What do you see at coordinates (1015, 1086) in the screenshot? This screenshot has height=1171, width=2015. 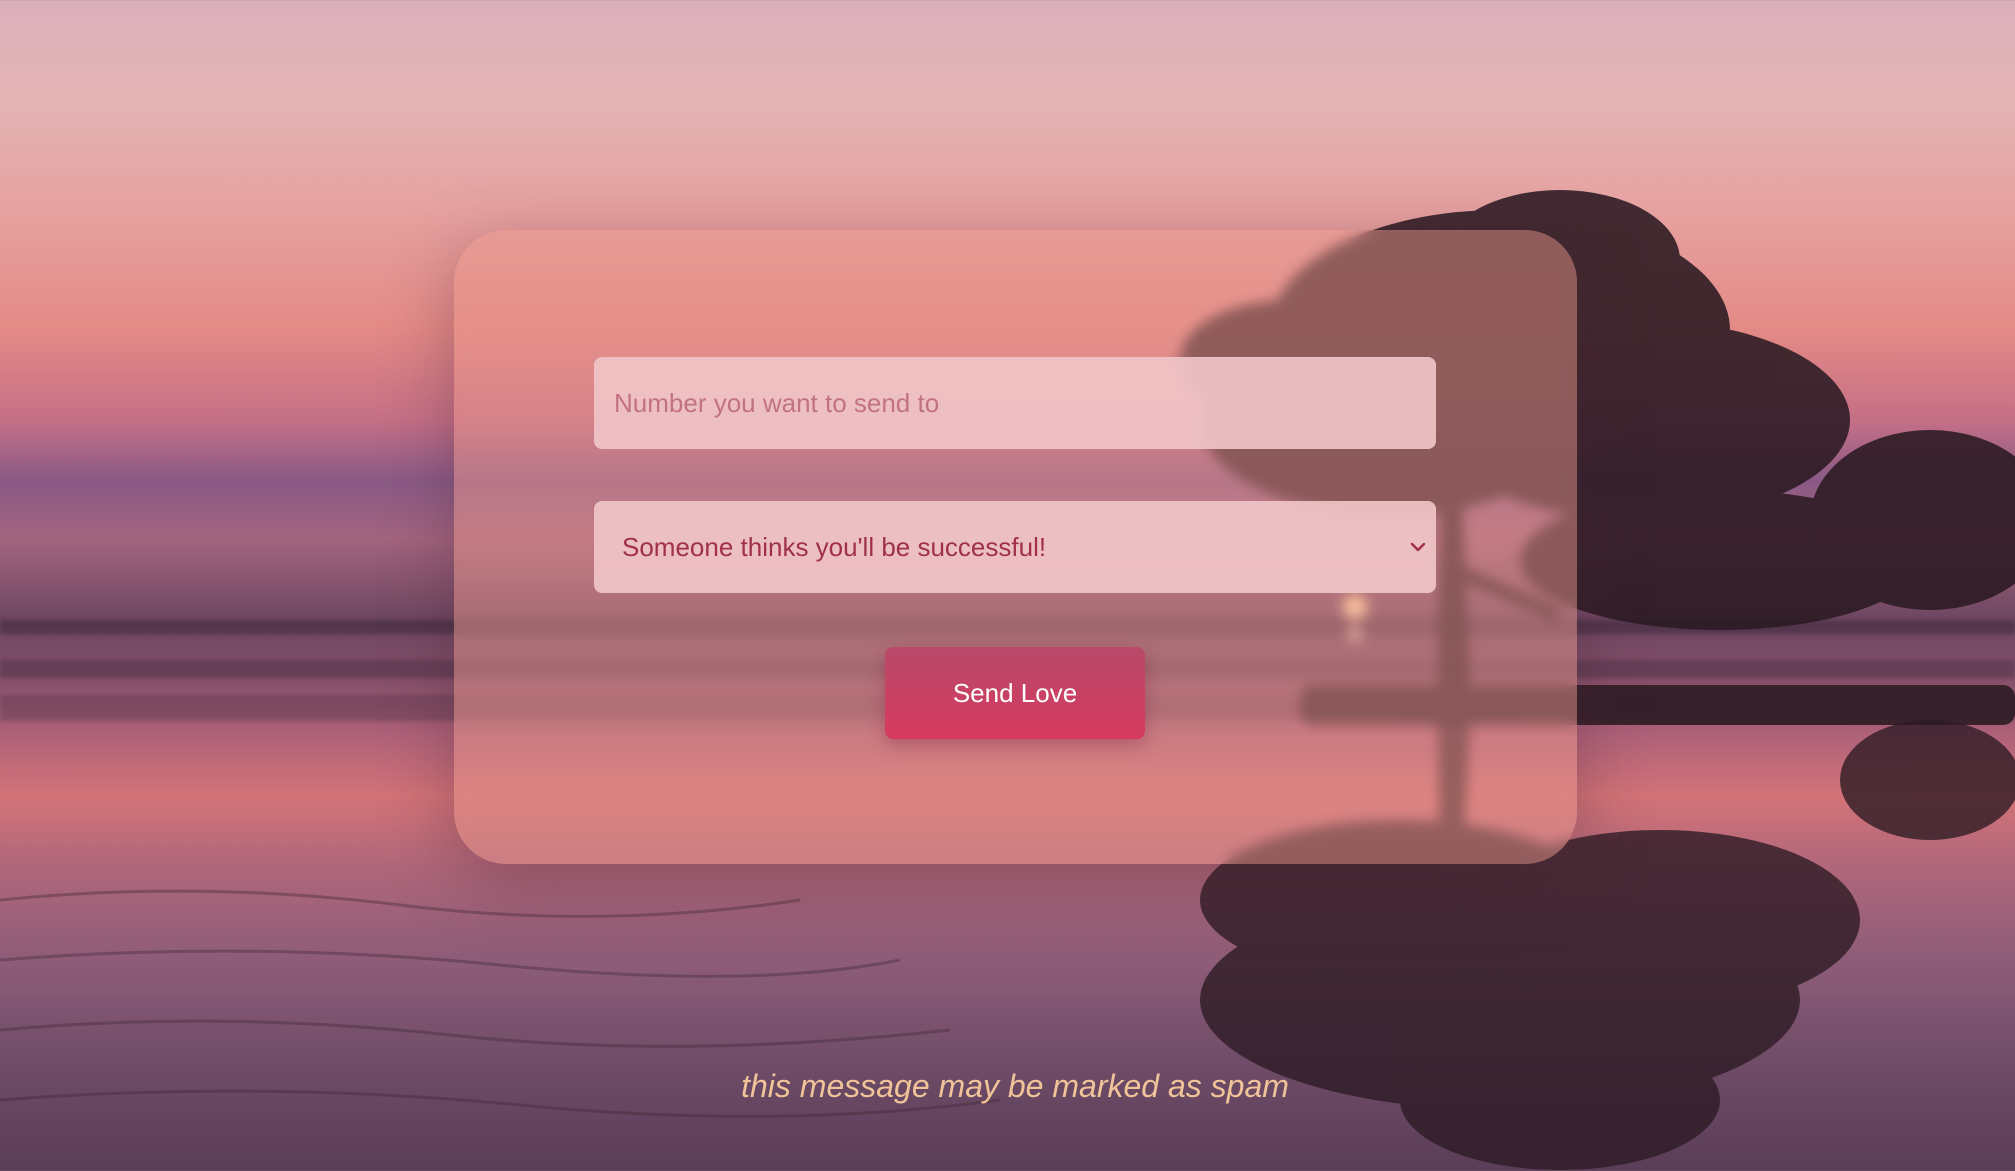 I see `spam-disclaimer: this message may be marked as spam` at bounding box center [1015, 1086].